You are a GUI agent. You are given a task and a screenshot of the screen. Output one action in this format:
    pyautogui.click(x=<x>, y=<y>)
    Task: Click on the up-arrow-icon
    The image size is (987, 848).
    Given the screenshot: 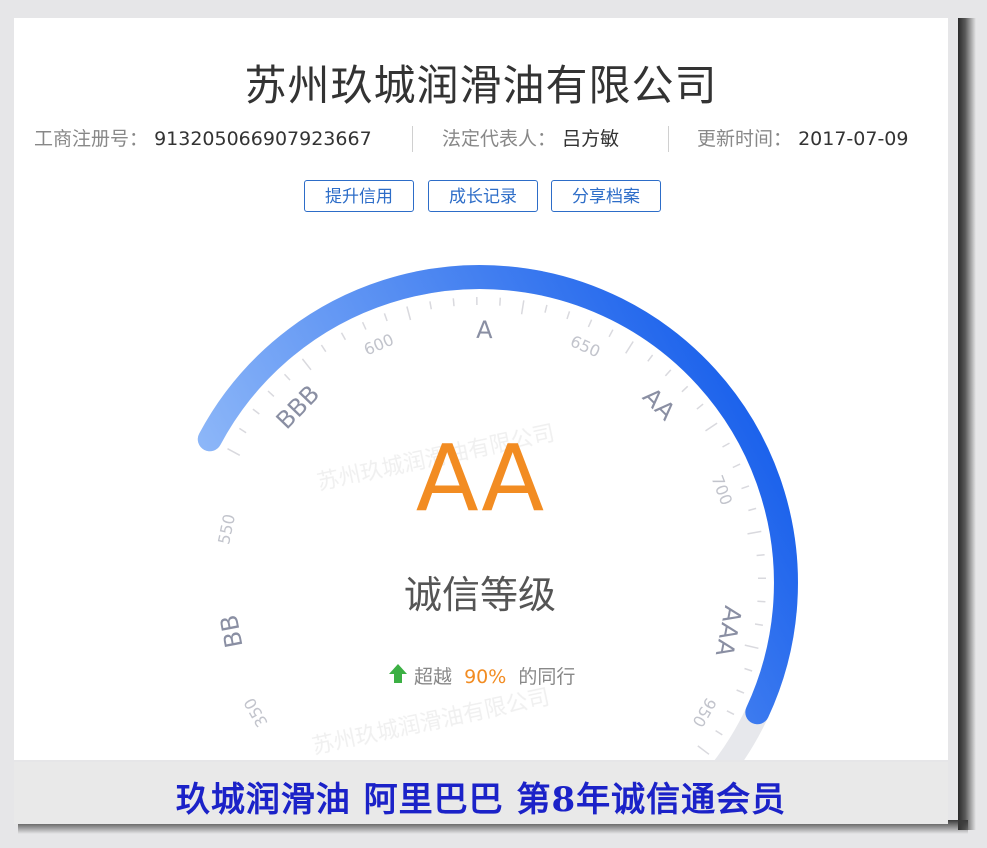 What is the action you would take?
    pyautogui.click(x=398, y=673)
    